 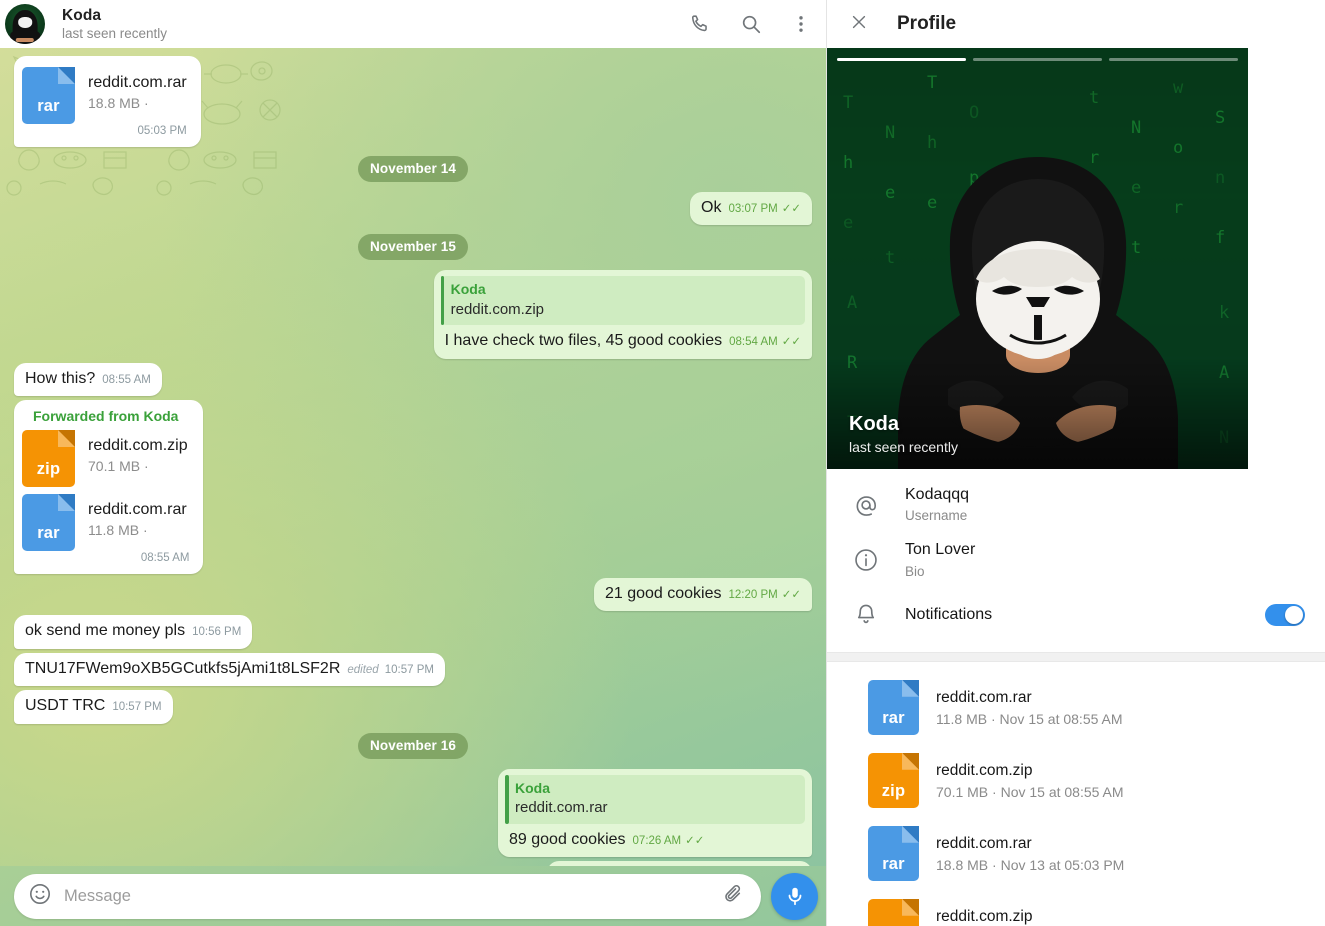 What do you see at coordinates (561, 808) in the screenshot?
I see `reply-preview: reddit.com.rar` at bounding box center [561, 808].